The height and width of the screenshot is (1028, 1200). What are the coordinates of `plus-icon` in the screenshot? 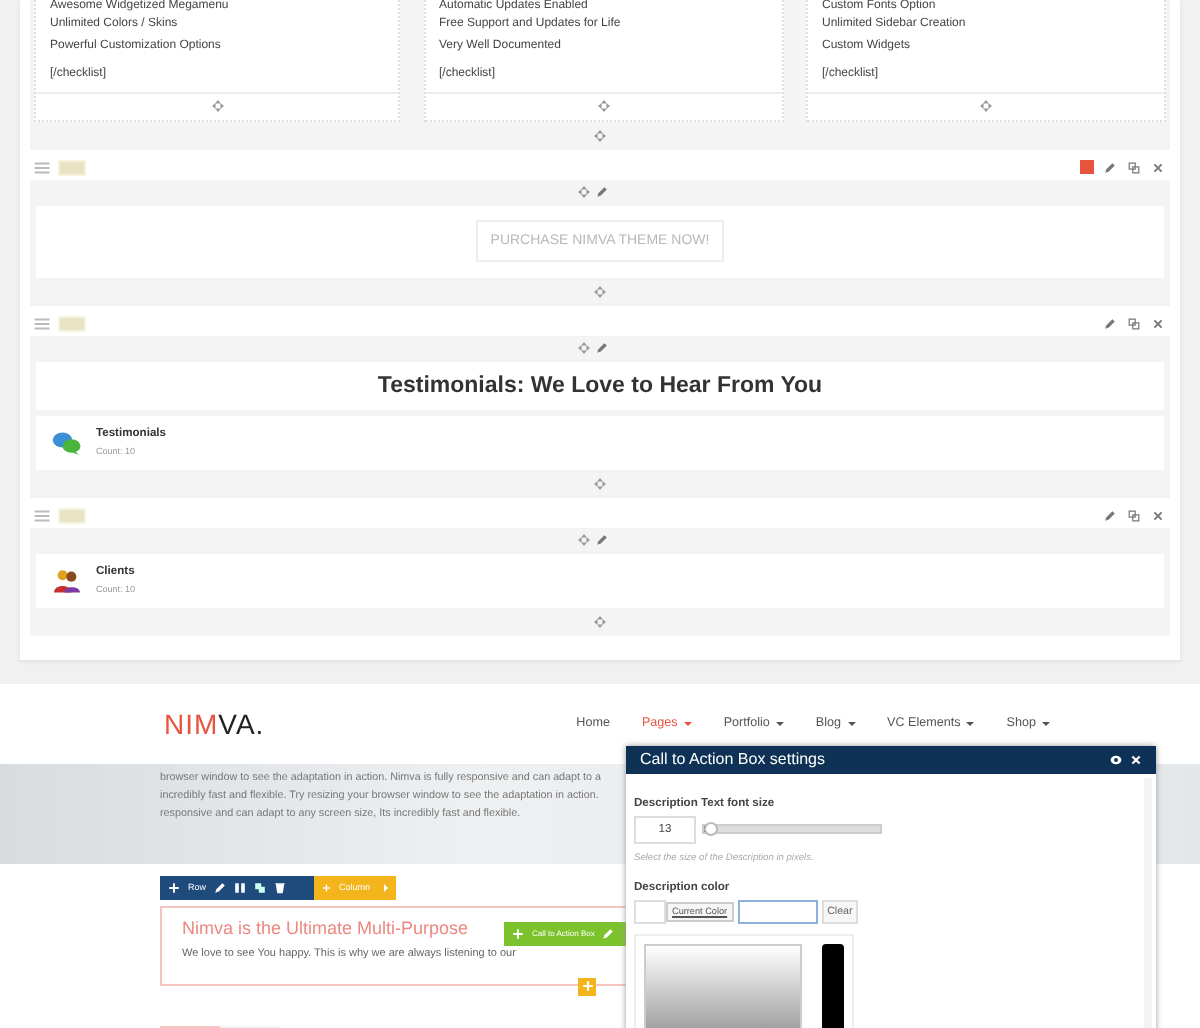 It's located at (174, 887).